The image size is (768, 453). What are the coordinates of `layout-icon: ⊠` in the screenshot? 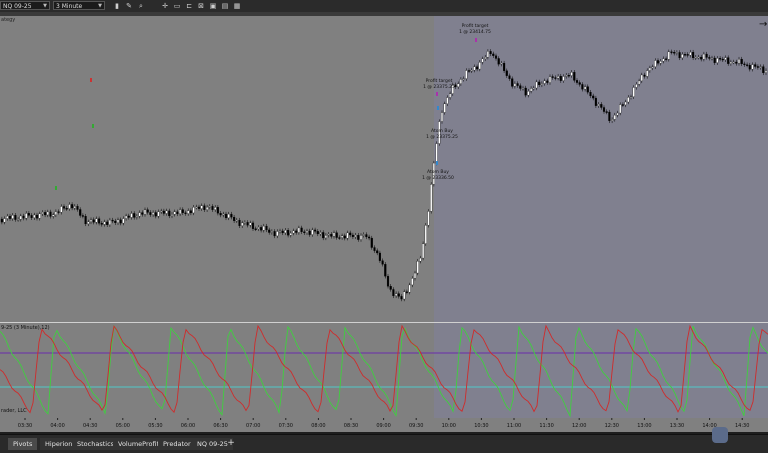 It's located at (201, 6).